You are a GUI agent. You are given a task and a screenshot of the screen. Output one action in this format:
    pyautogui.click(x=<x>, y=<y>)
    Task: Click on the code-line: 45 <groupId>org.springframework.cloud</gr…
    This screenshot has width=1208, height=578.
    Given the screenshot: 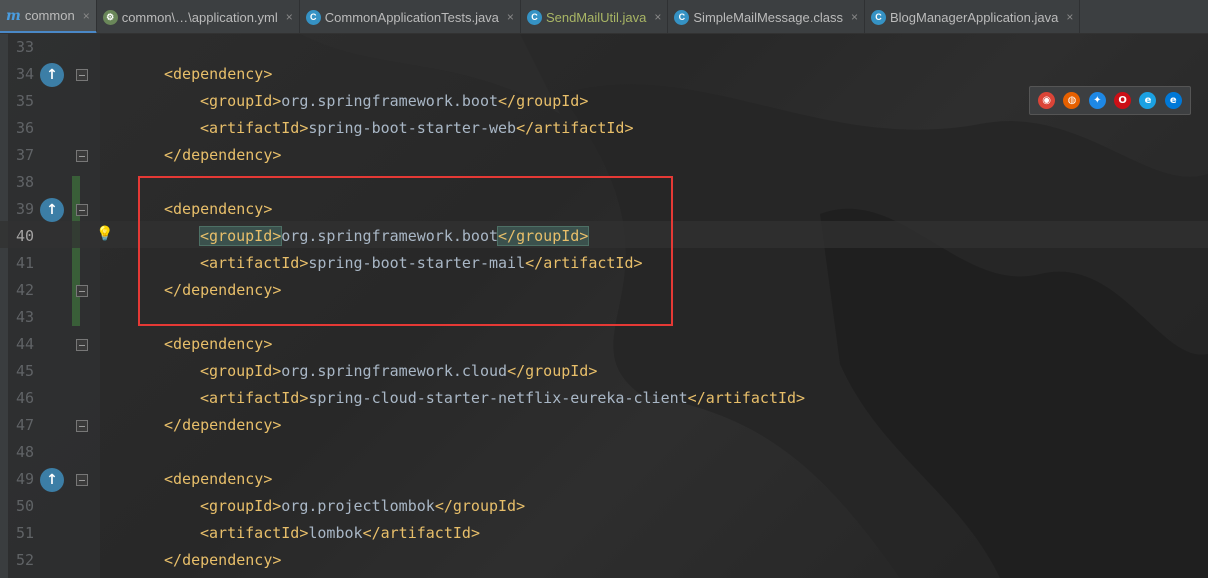 What is the action you would take?
    pyautogui.click(x=604, y=371)
    